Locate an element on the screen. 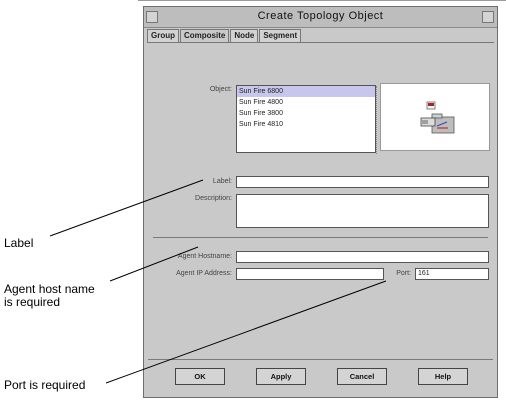 The width and height of the screenshot is (506, 406). label-leader-line is located at coordinates (126, 208).